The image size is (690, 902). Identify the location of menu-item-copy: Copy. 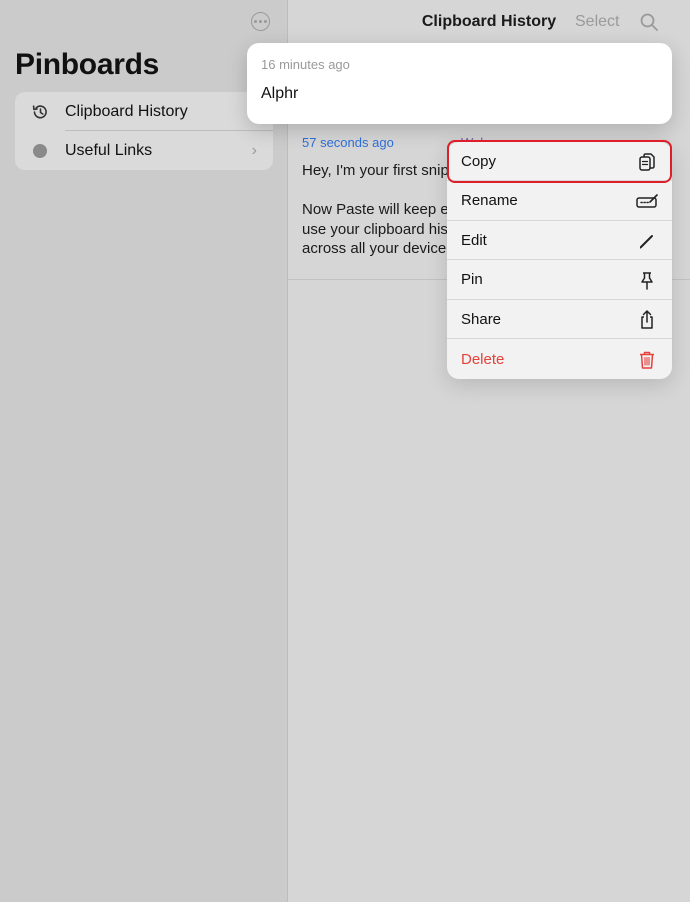
(559, 161).